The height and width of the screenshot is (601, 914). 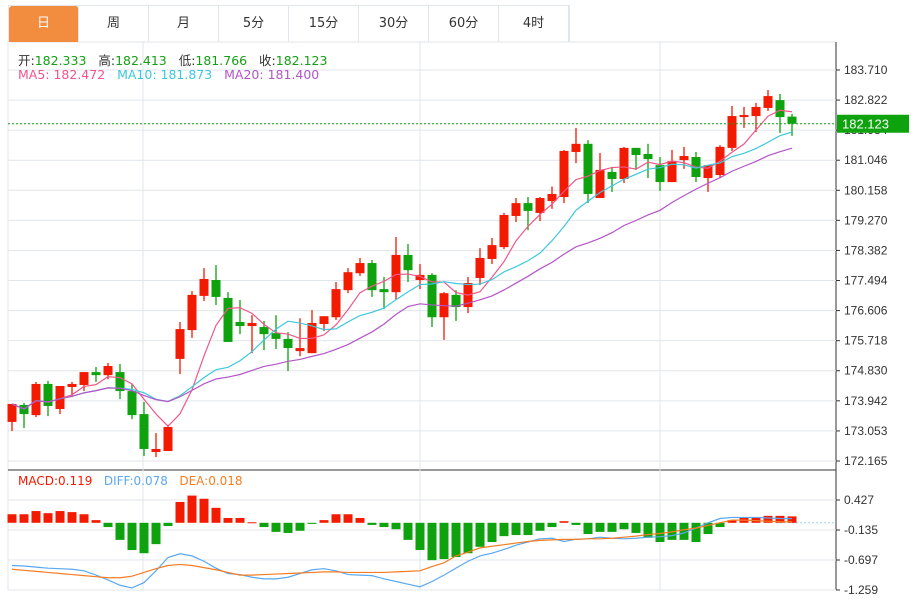 What do you see at coordinates (267, 60) in the screenshot?
I see `close-label: 收:` at bounding box center [267, 60].